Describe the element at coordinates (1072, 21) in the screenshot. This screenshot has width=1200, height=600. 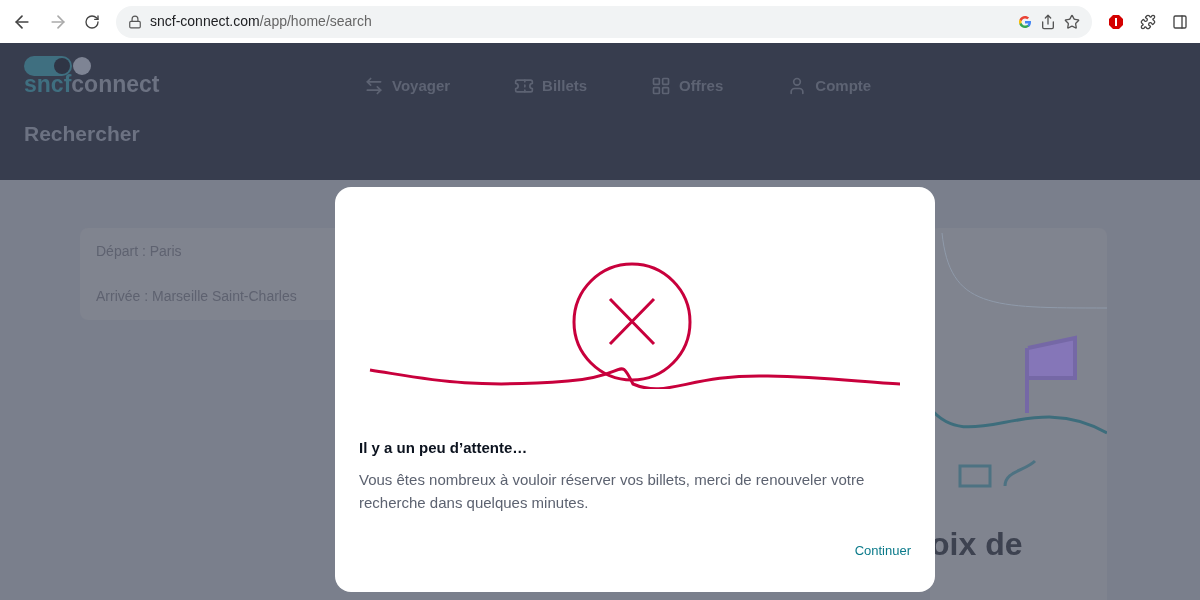
I see `bookmark-star-icon` at that location.